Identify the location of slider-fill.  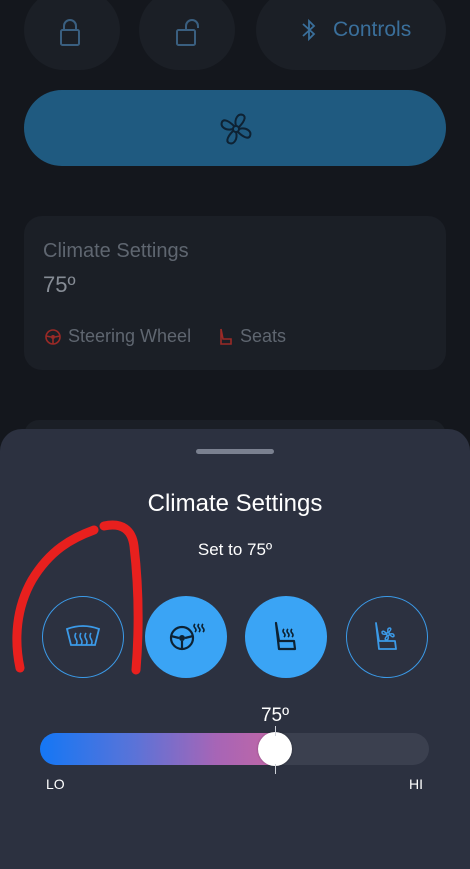
(157, 749).